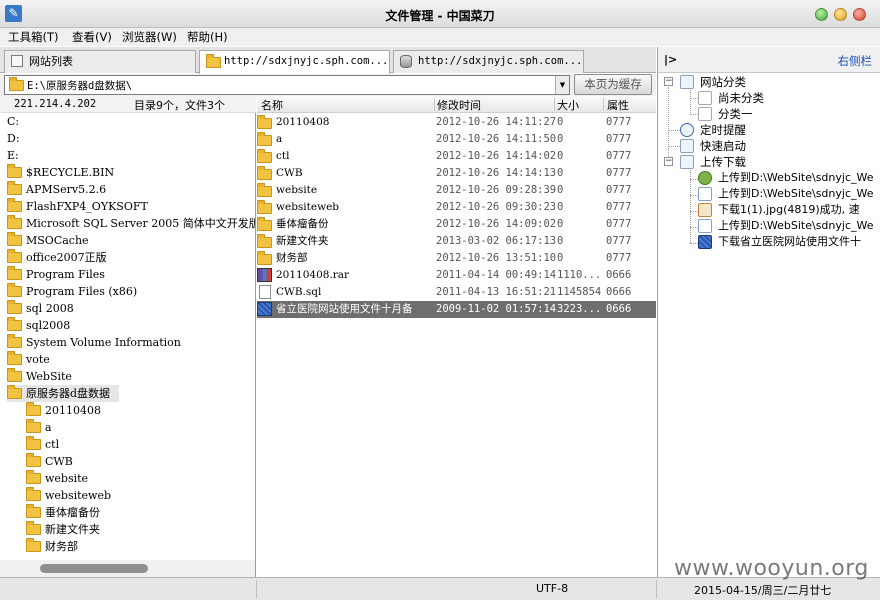 Image resolution: width=880 pixels, height=600 pixels. Describe the element at coordinates (265, 292) in the screenshot. I see `text-file-icon` at that location.